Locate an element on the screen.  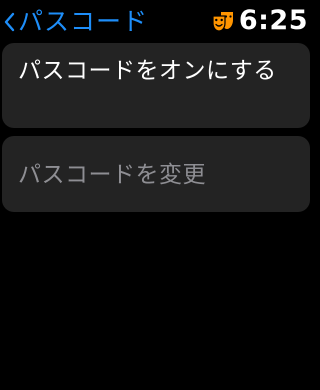
theater-masks-icon is located at coordinates (222, 22).